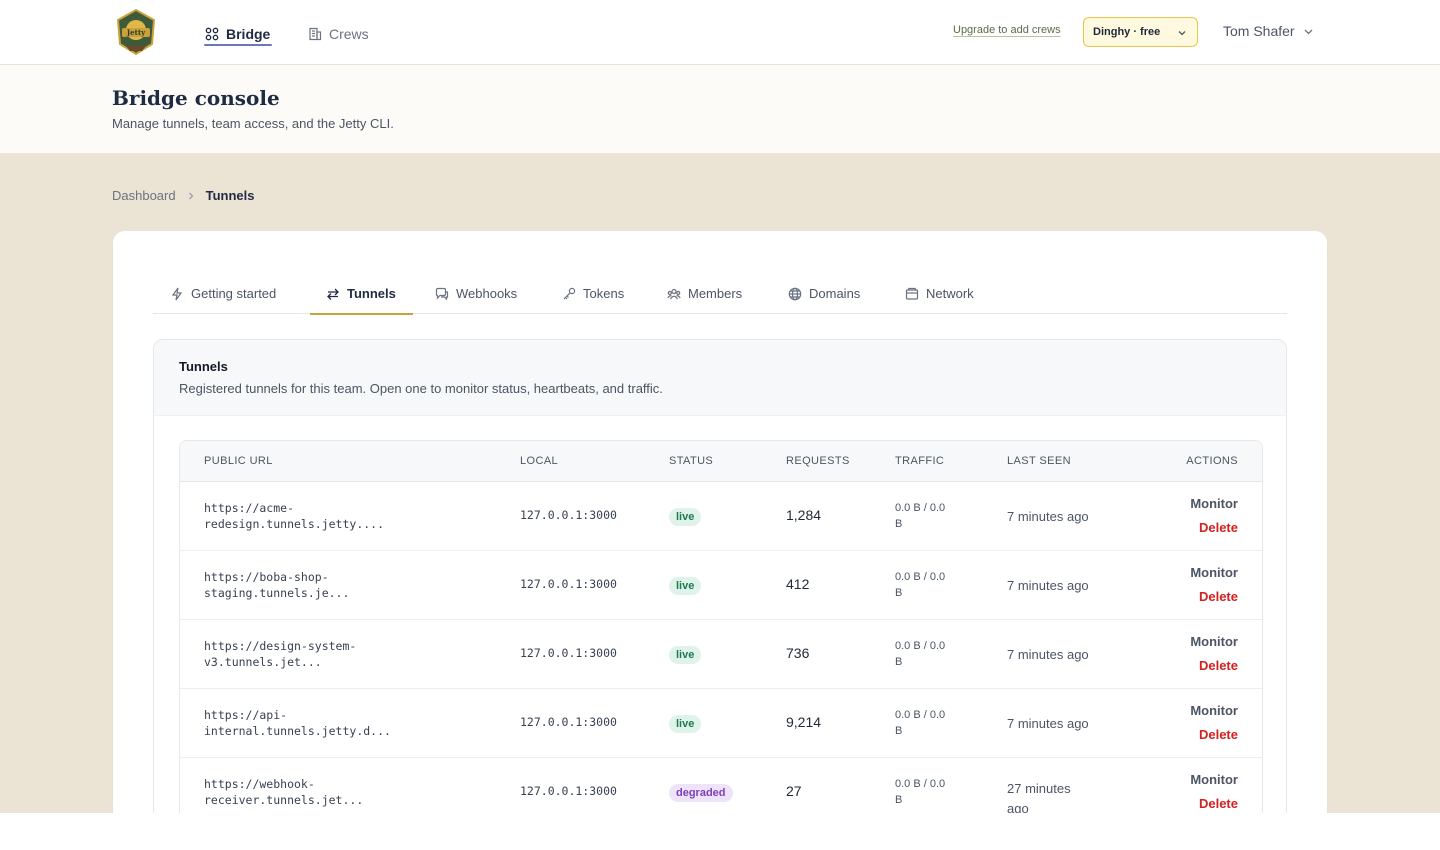  What do you see at coordinates (818, 461) in the screenshot?
I see `column-header: REQUESTS` at bounding box center [818, 461].